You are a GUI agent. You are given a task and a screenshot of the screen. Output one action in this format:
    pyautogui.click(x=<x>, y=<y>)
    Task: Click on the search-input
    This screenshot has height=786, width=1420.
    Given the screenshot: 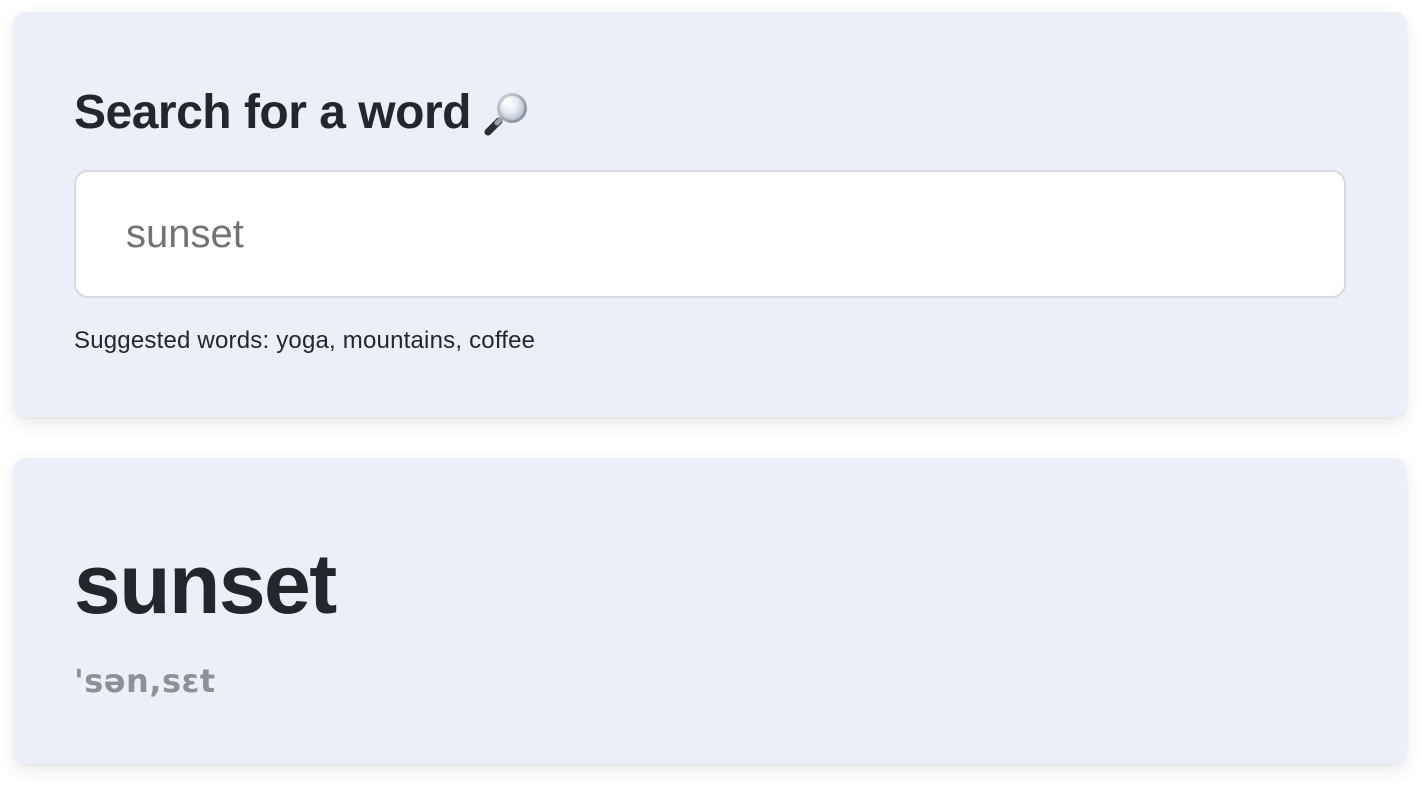 What is the action you would take?
    pyautogui.click(x=710, y=234)
    